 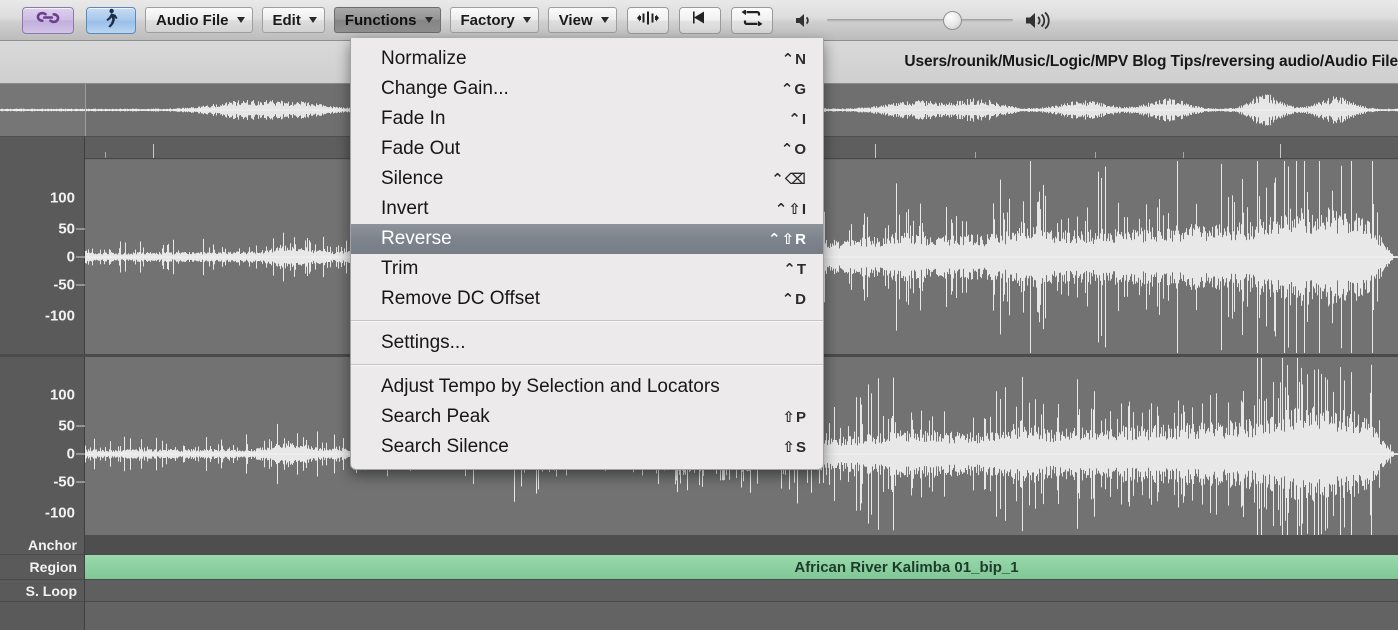 I want to click on menu-item-change-gain: Change Gain... ⌃G, so click(x=587, y=89).